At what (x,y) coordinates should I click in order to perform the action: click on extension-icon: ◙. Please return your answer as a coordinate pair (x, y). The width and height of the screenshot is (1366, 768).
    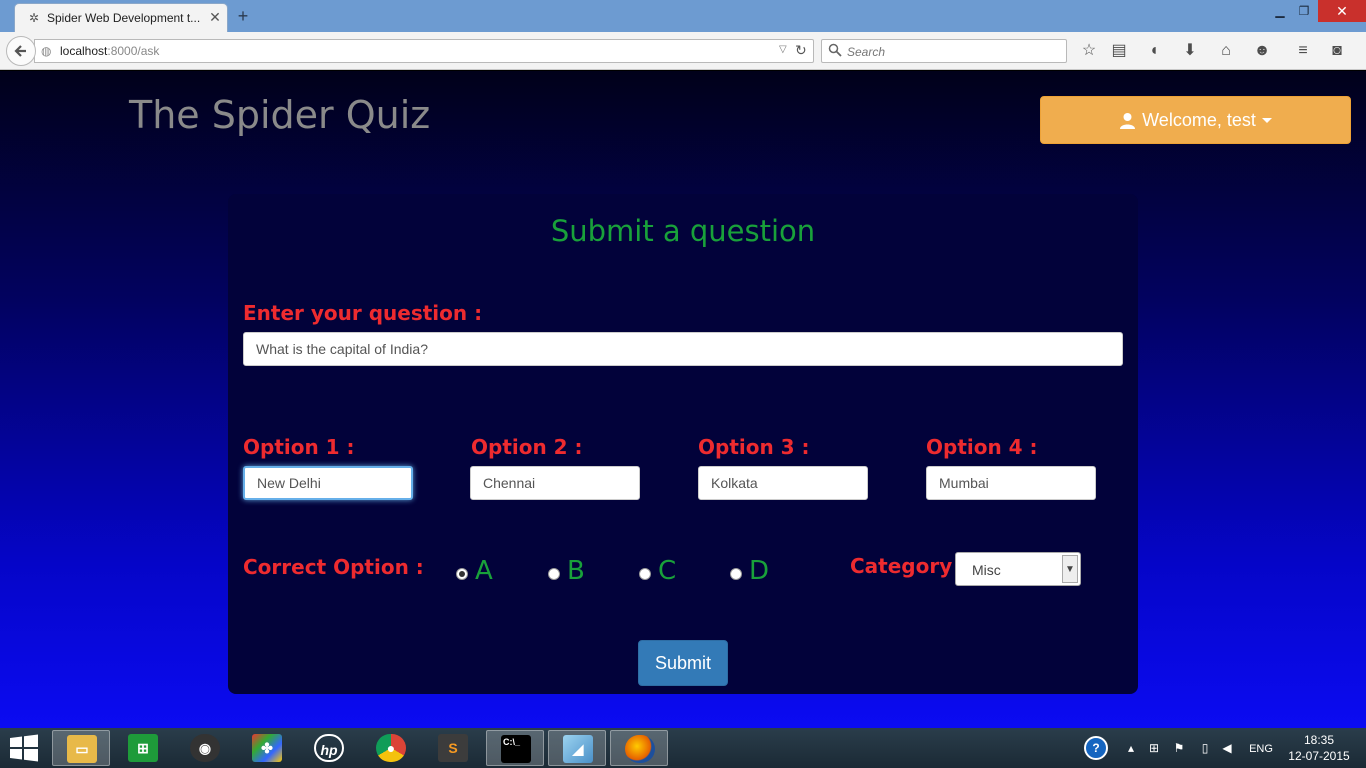
    Looking at the image, I should click on (1337, 52).